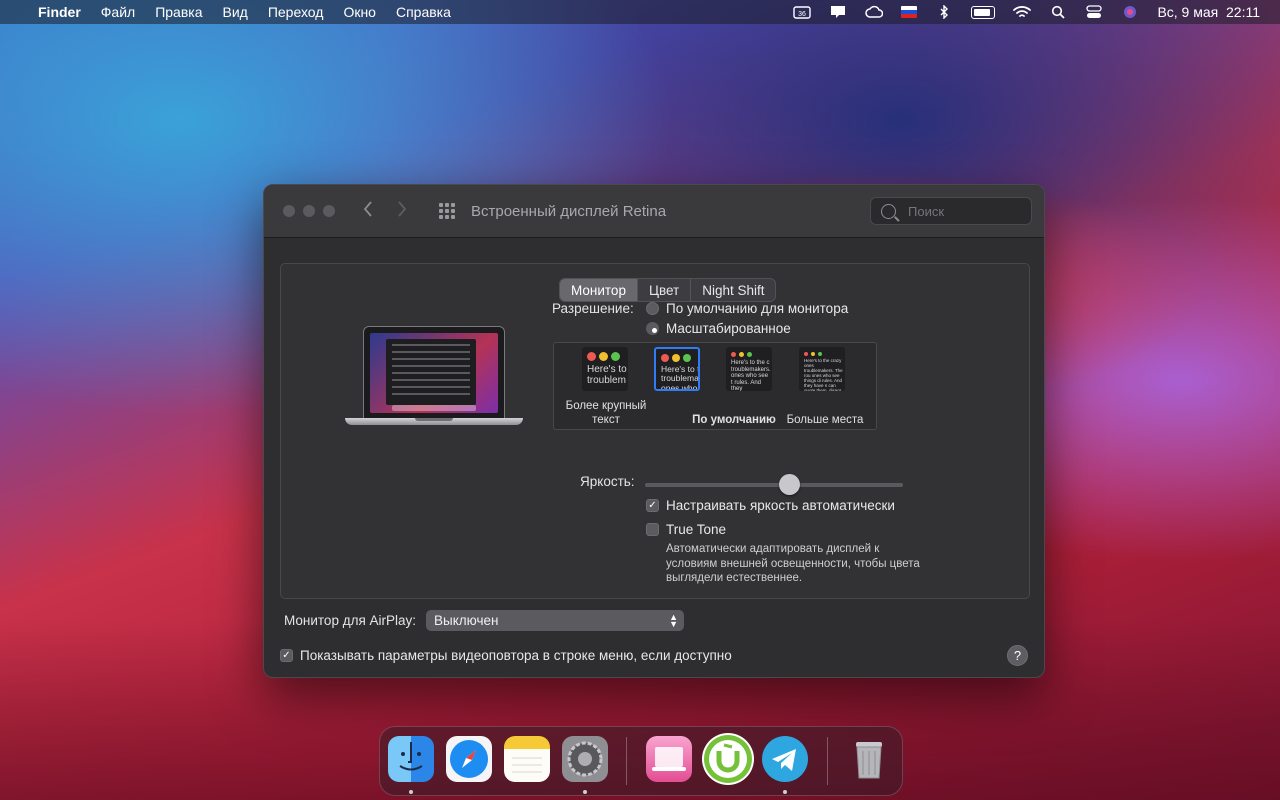  I want to click on auto-brightness-checkbox: ✓ Настраивать яркость автоматически, so click(770, 505).